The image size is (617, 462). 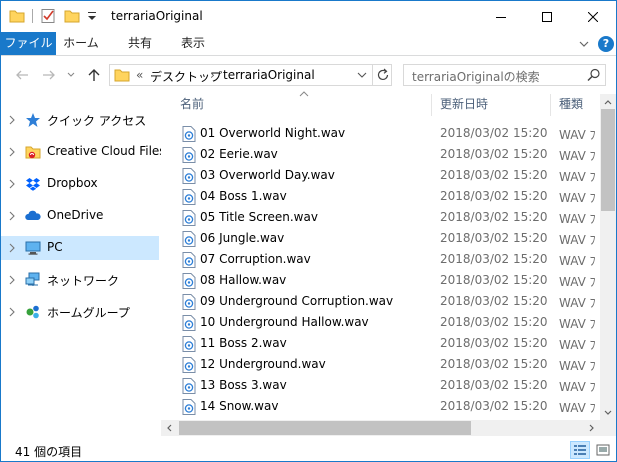 I want to click on back-button, so click(x=22, y=75).